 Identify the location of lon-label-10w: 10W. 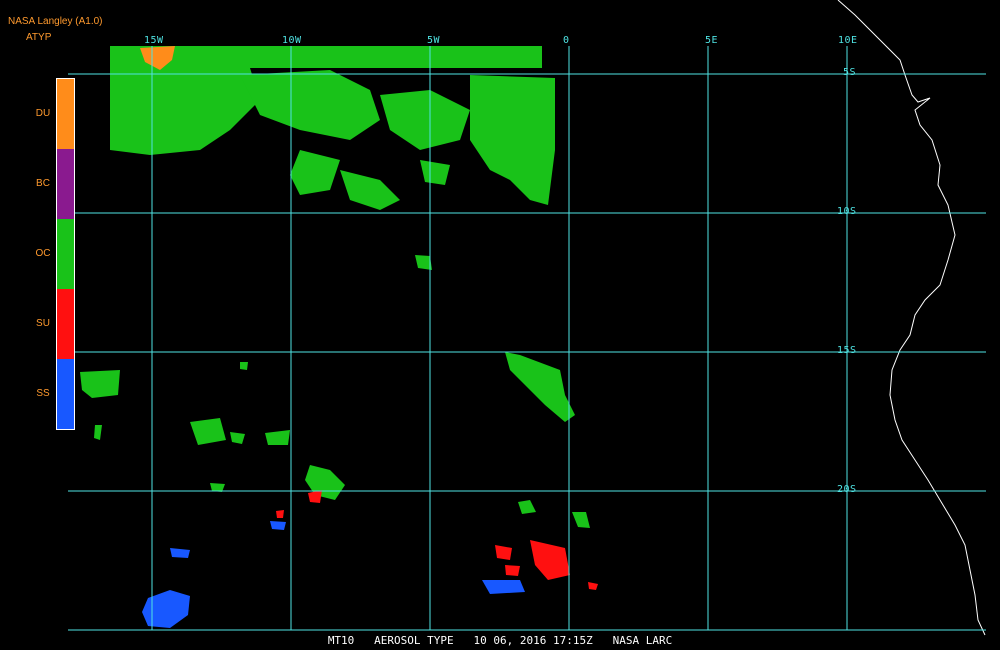
(292, 40).